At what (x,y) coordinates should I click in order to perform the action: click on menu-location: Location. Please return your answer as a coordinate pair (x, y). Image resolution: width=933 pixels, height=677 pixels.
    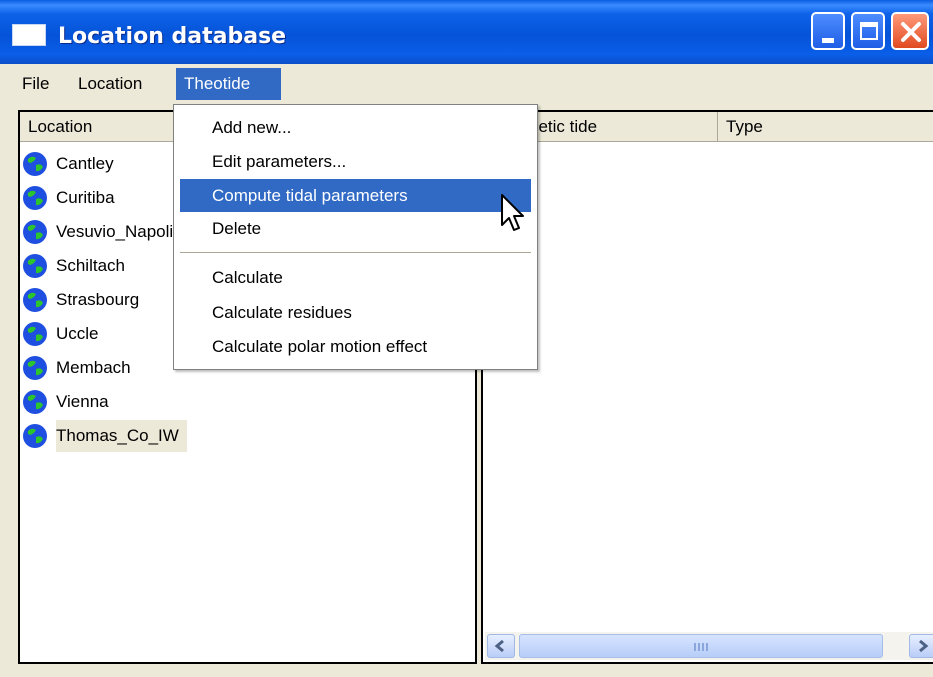
    Looking at the image, I should click on (110, 84).